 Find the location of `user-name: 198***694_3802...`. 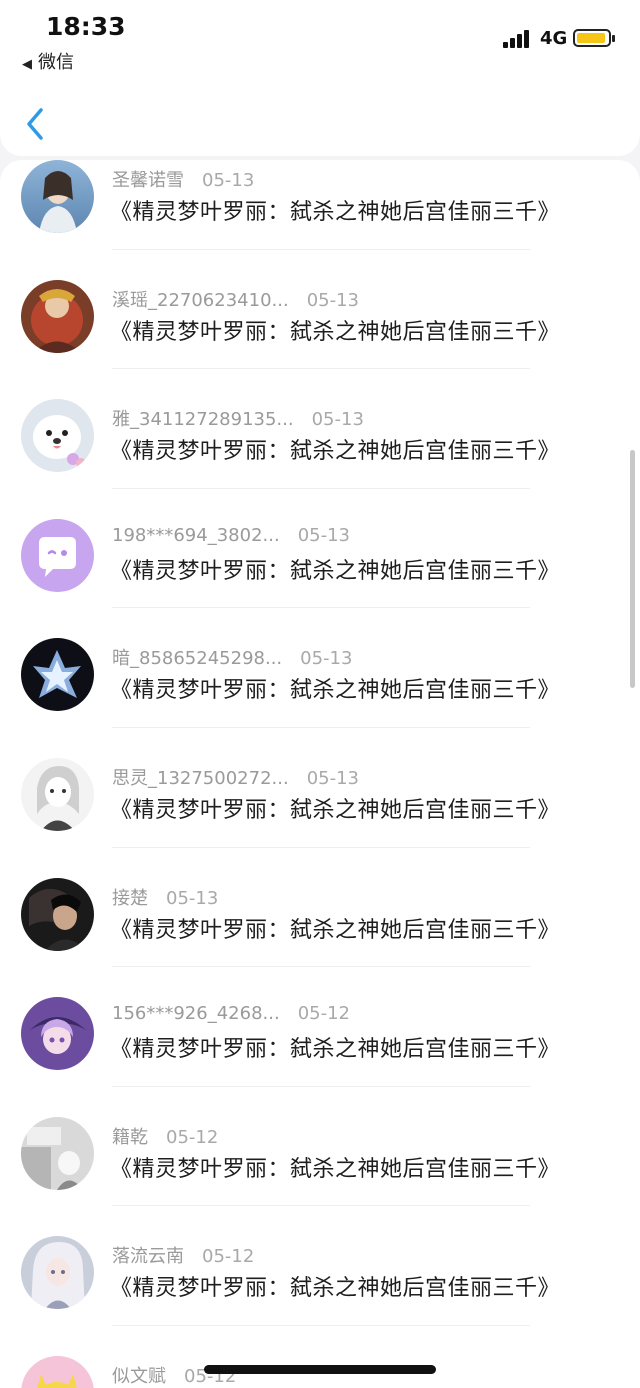

user-name: 198***694_3802... is located at coordinates (196, 535).